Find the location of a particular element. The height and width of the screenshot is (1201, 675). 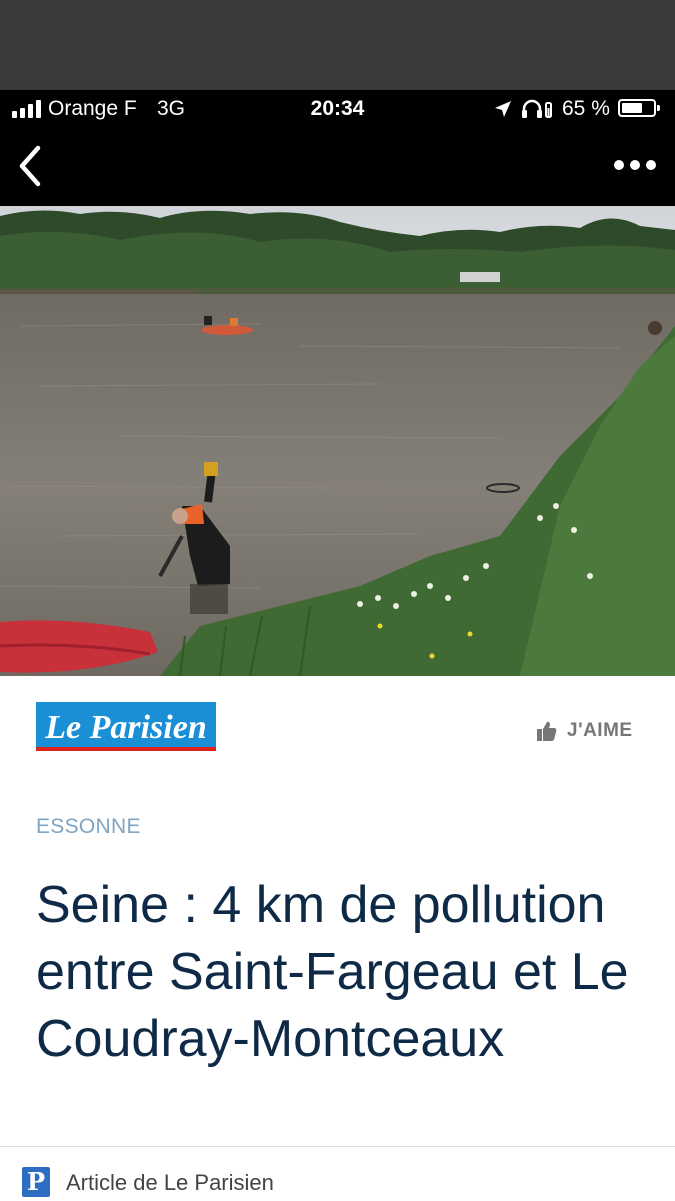

section-label: ESSONNE is located at coordinates (88, 827).